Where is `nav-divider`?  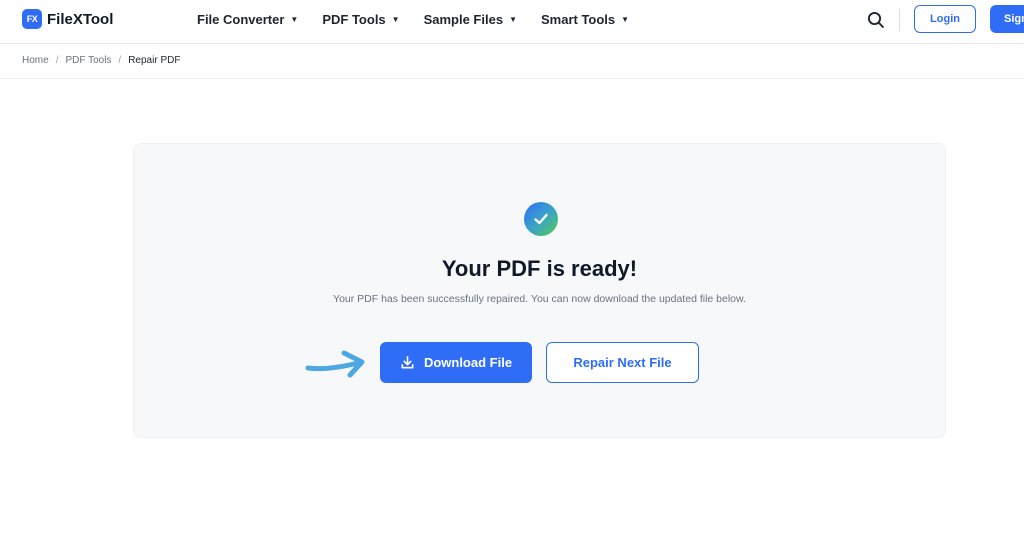
nav-divider is located at coordinates (899, 20).